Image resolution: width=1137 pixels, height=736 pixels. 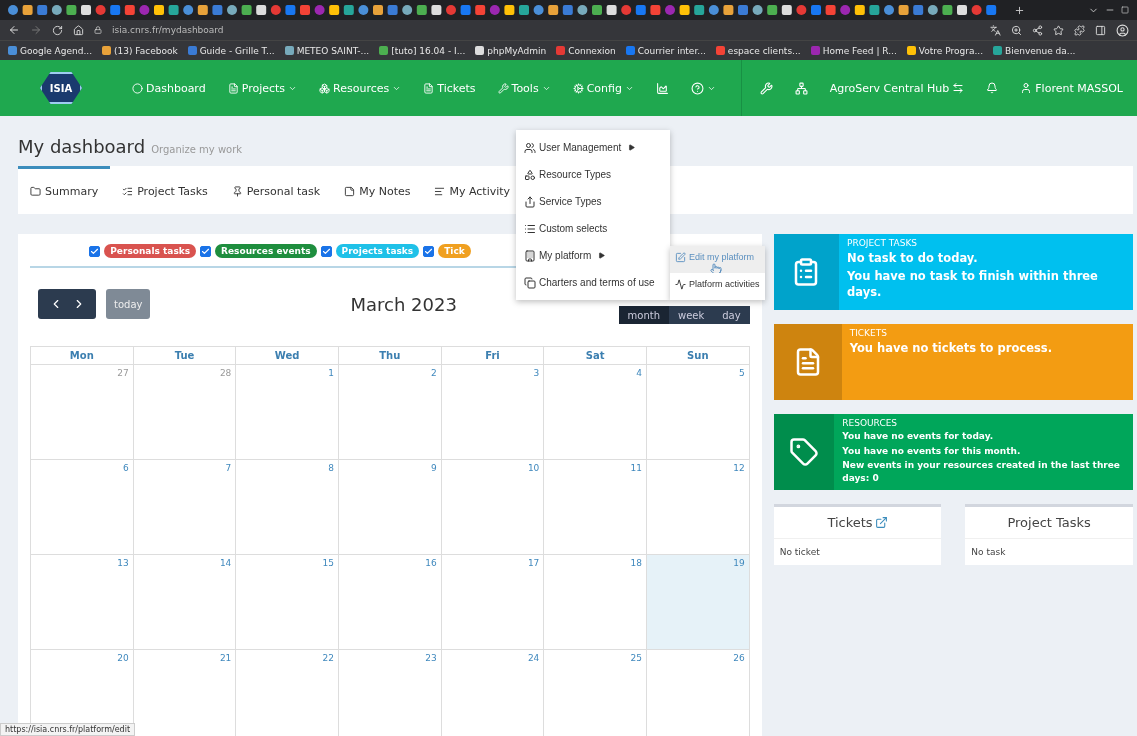 I want to click on external-link-icon, so click(x=881, y=523).